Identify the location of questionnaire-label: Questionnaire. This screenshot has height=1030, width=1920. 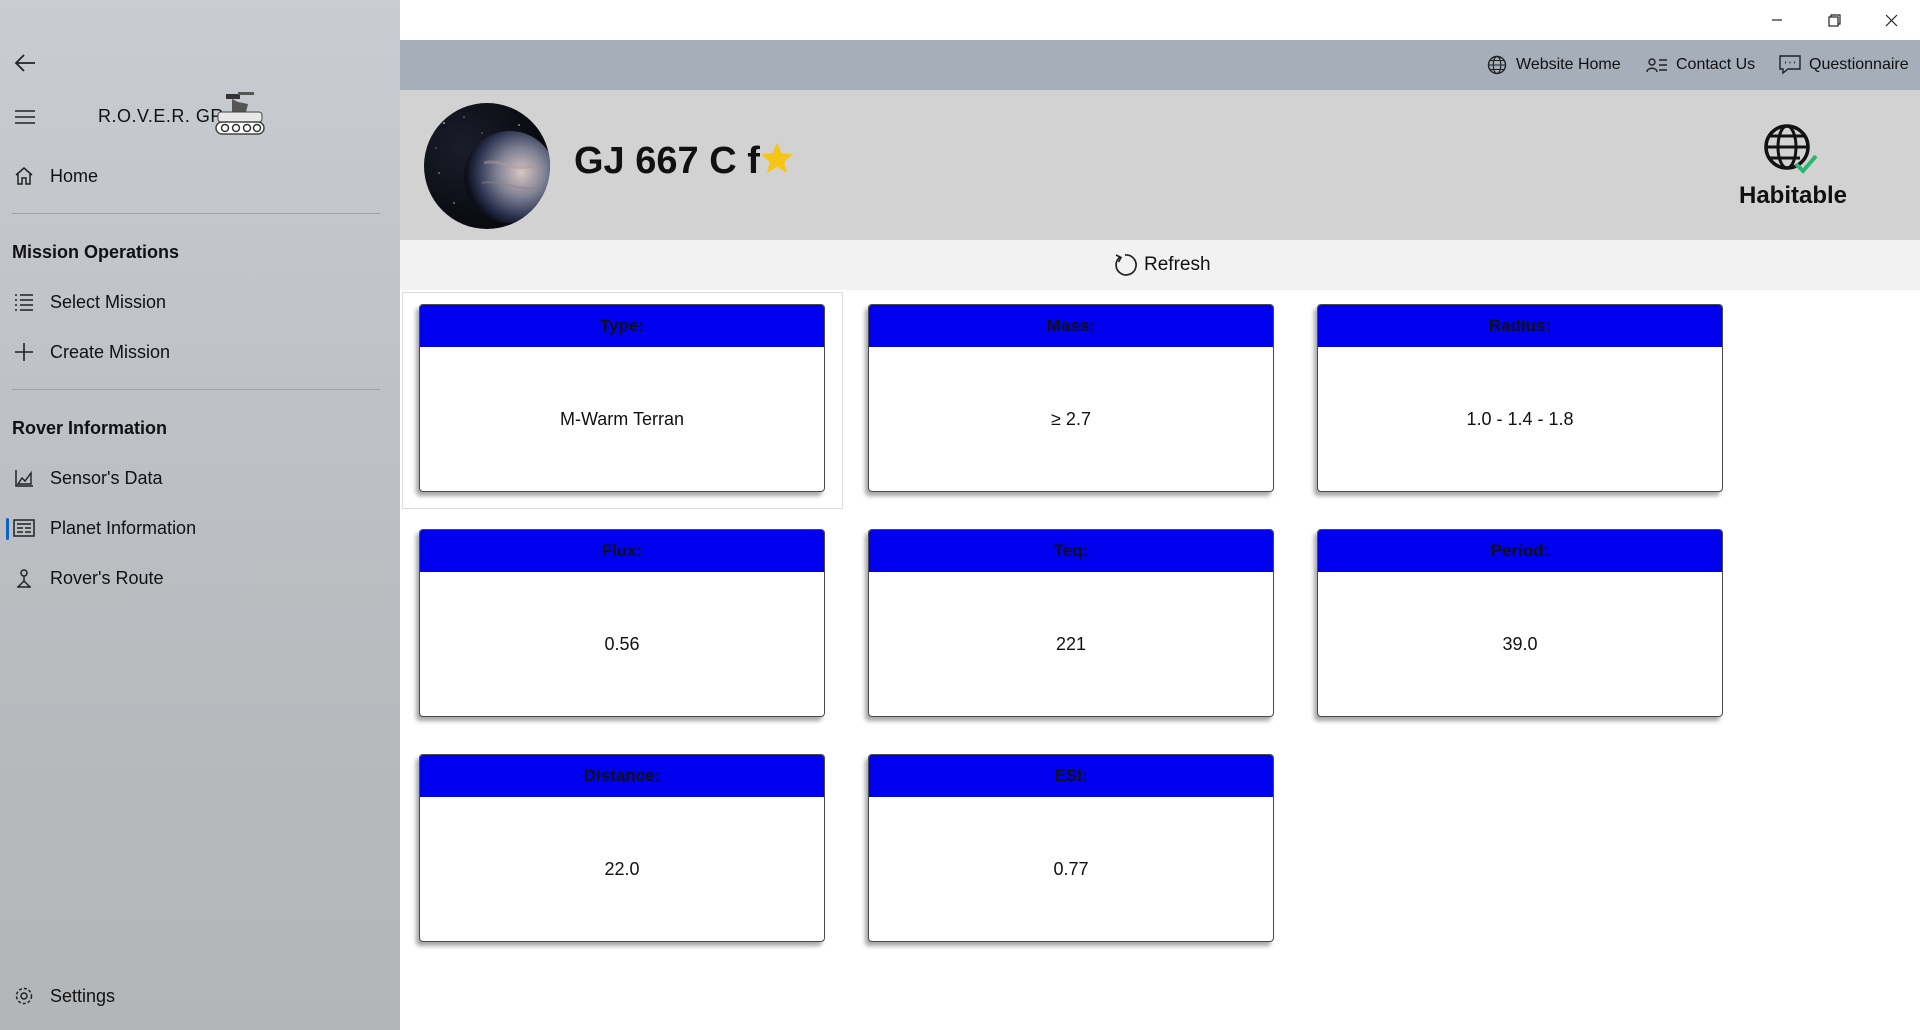
(1859, 64).